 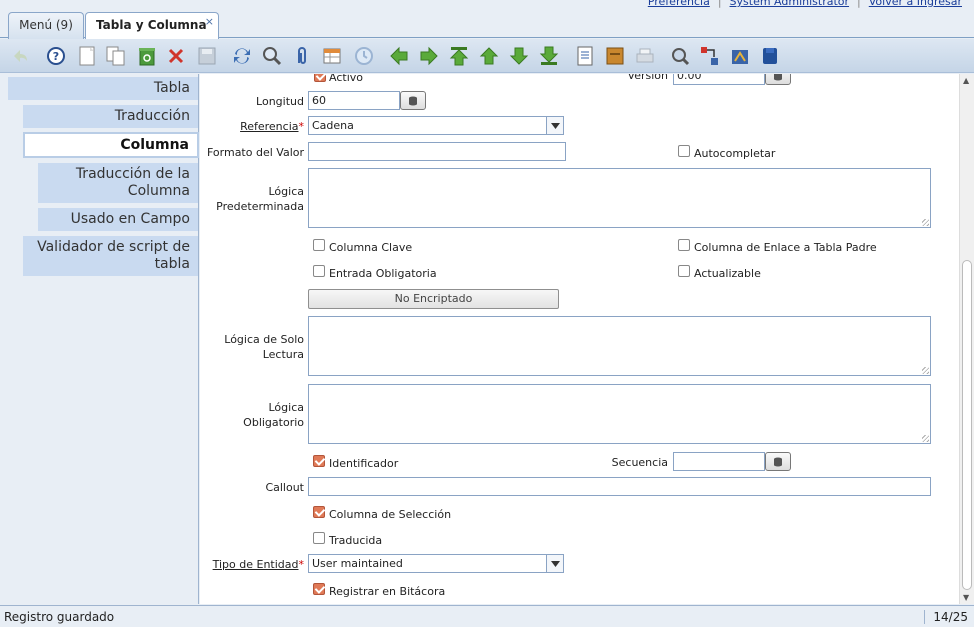 What do you see at coordinates (433, 299) in the screenshot?
I see `encrypted-button: No Encriptado` at bounding box center [433, 299].